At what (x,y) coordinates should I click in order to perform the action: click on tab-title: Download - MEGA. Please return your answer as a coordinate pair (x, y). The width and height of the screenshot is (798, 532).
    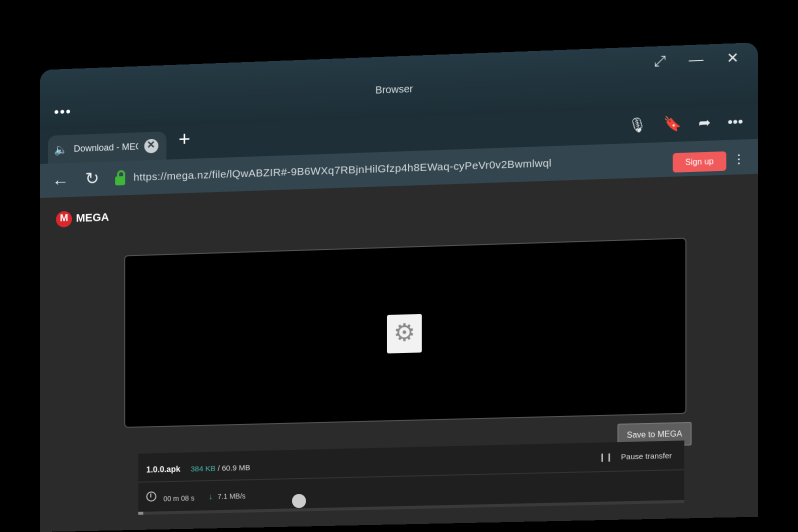
    Looking at the image, I should click on (105, 147).